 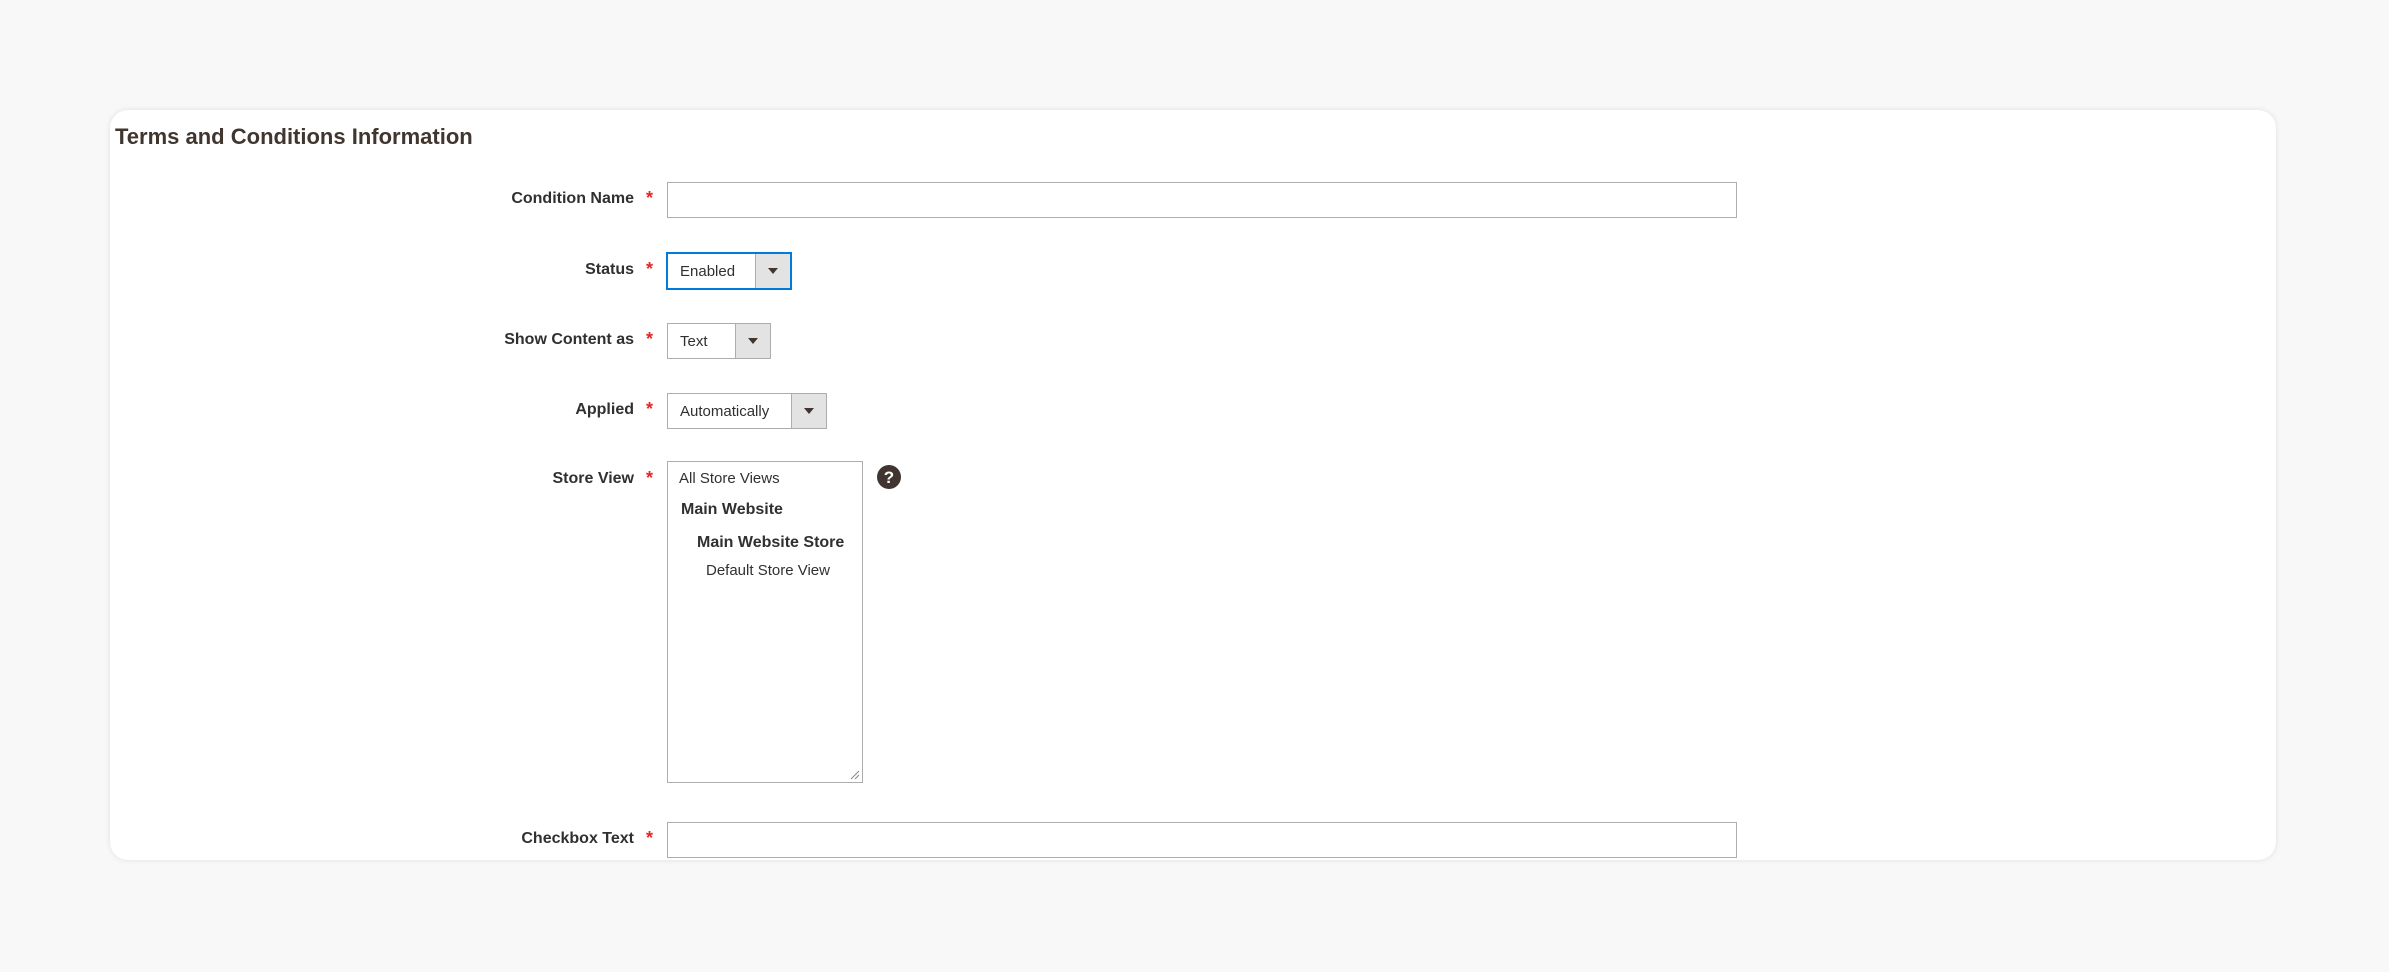 I want to click on status-select-value: Enabled, so click(x=708, y=271).